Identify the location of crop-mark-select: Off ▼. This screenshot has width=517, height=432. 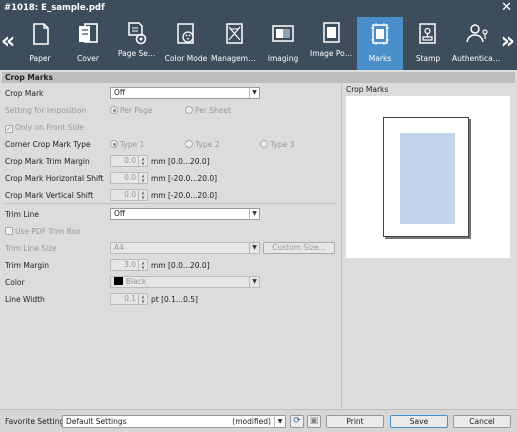
(185, 93).